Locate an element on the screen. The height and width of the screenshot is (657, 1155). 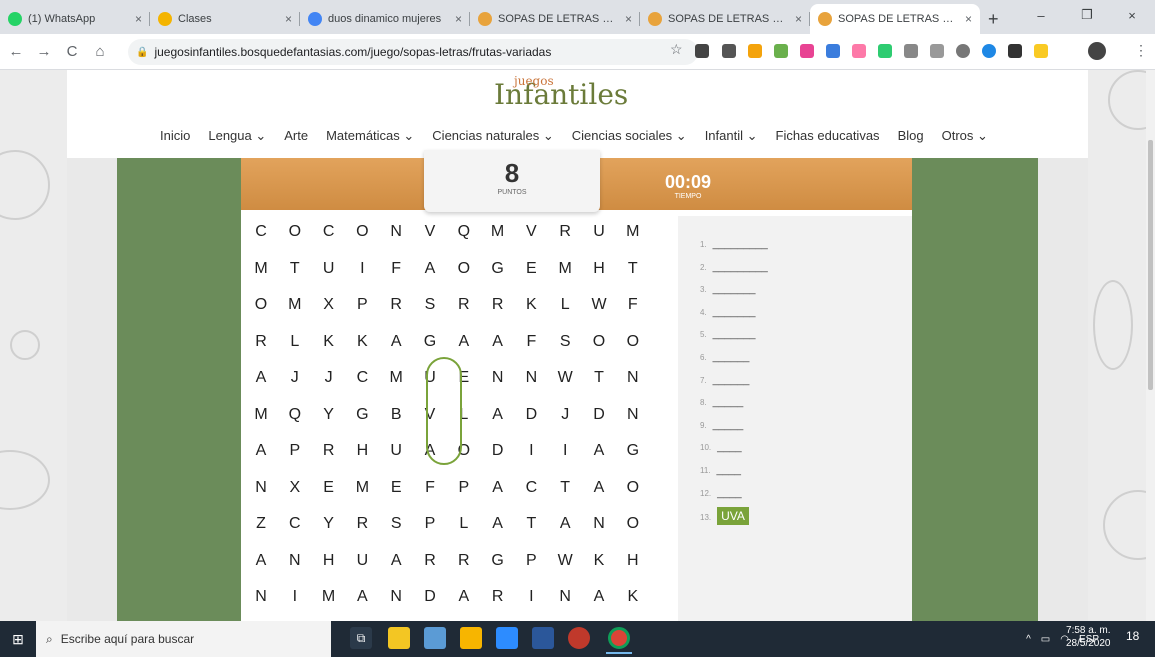
browser-tab: SOPAS DE LETRAS DE F × is located at coordinates (895, 19).